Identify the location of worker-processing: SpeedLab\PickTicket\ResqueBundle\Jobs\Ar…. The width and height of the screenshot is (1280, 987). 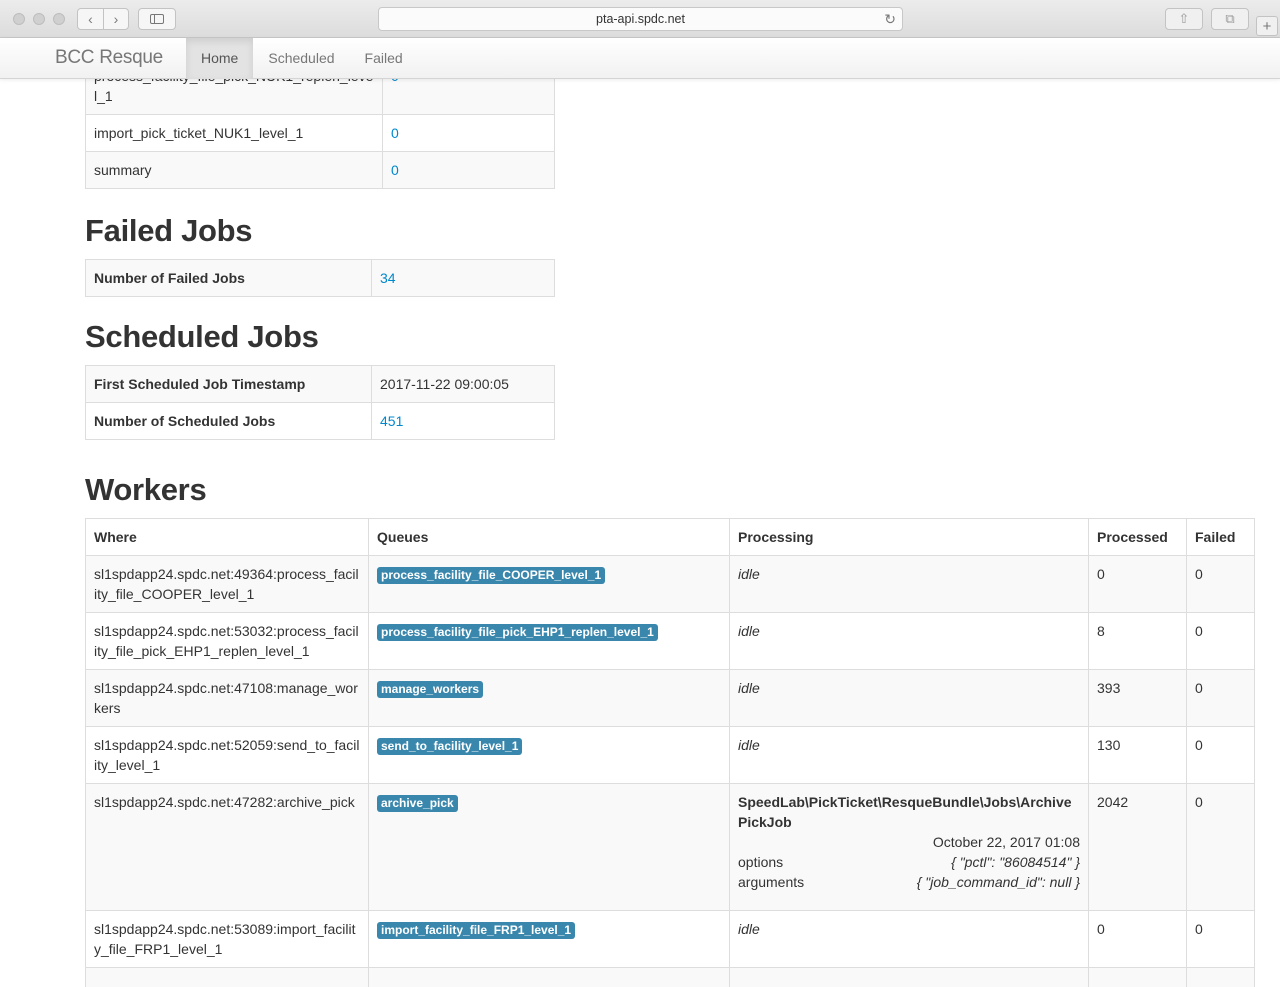
(909, 847).